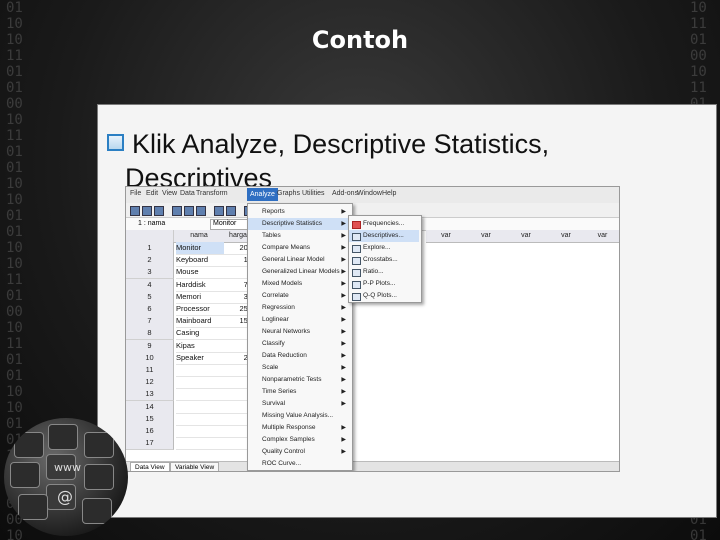 Image resolution: width=720 pixels, height=540 pixels. What do you see at coordinates (150, 248) in the screenshot?
I see `row-number: 1` at bounding box center [150, 248].